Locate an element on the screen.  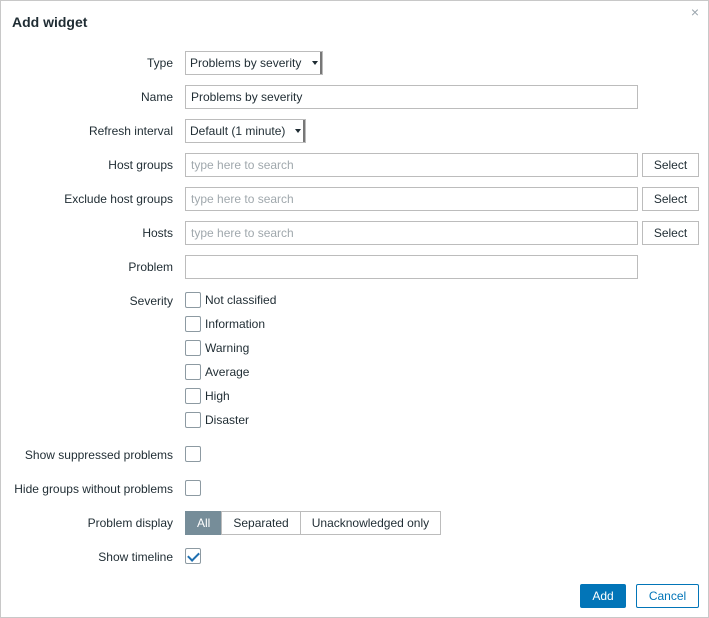
severity-disaster-checkbox is located at coordinates (193, 420).